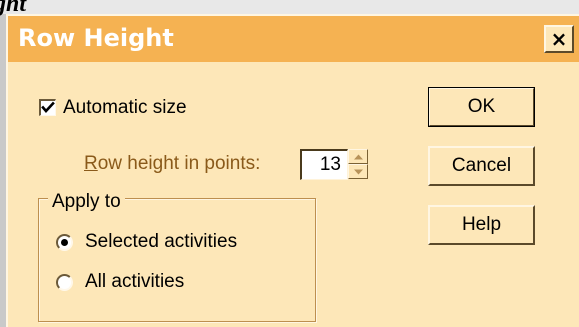 This screenshot has height=327, width=579. I want to click on automatic-size-checkbox, so click(47, 107).